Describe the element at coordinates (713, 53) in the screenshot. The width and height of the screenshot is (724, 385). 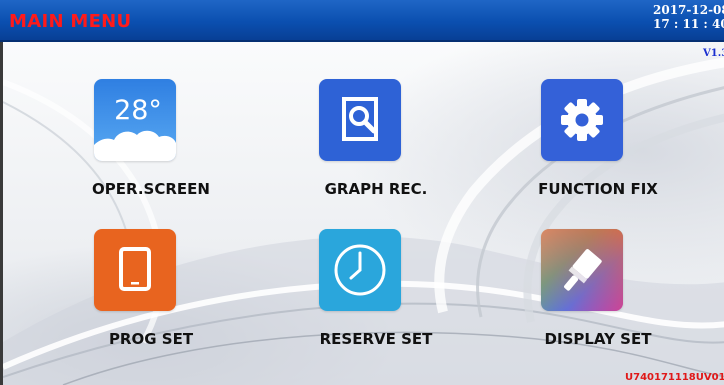
I see `version-label: V1.3` at that location.